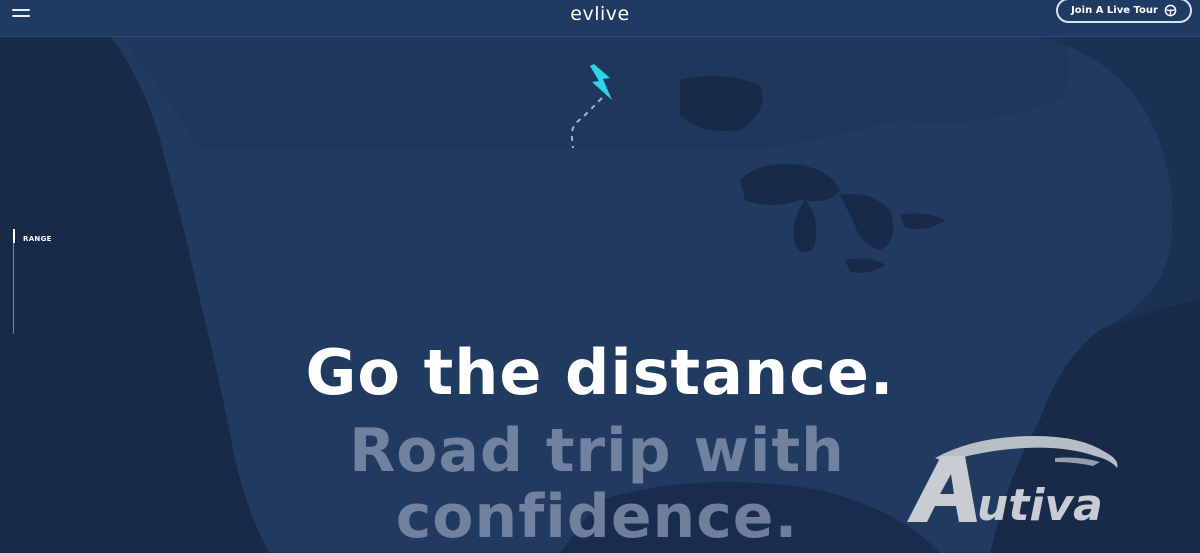  Describe the element at coordinates (600, 14) in the screenshot. I see `brand-logo: evlive` at that location.